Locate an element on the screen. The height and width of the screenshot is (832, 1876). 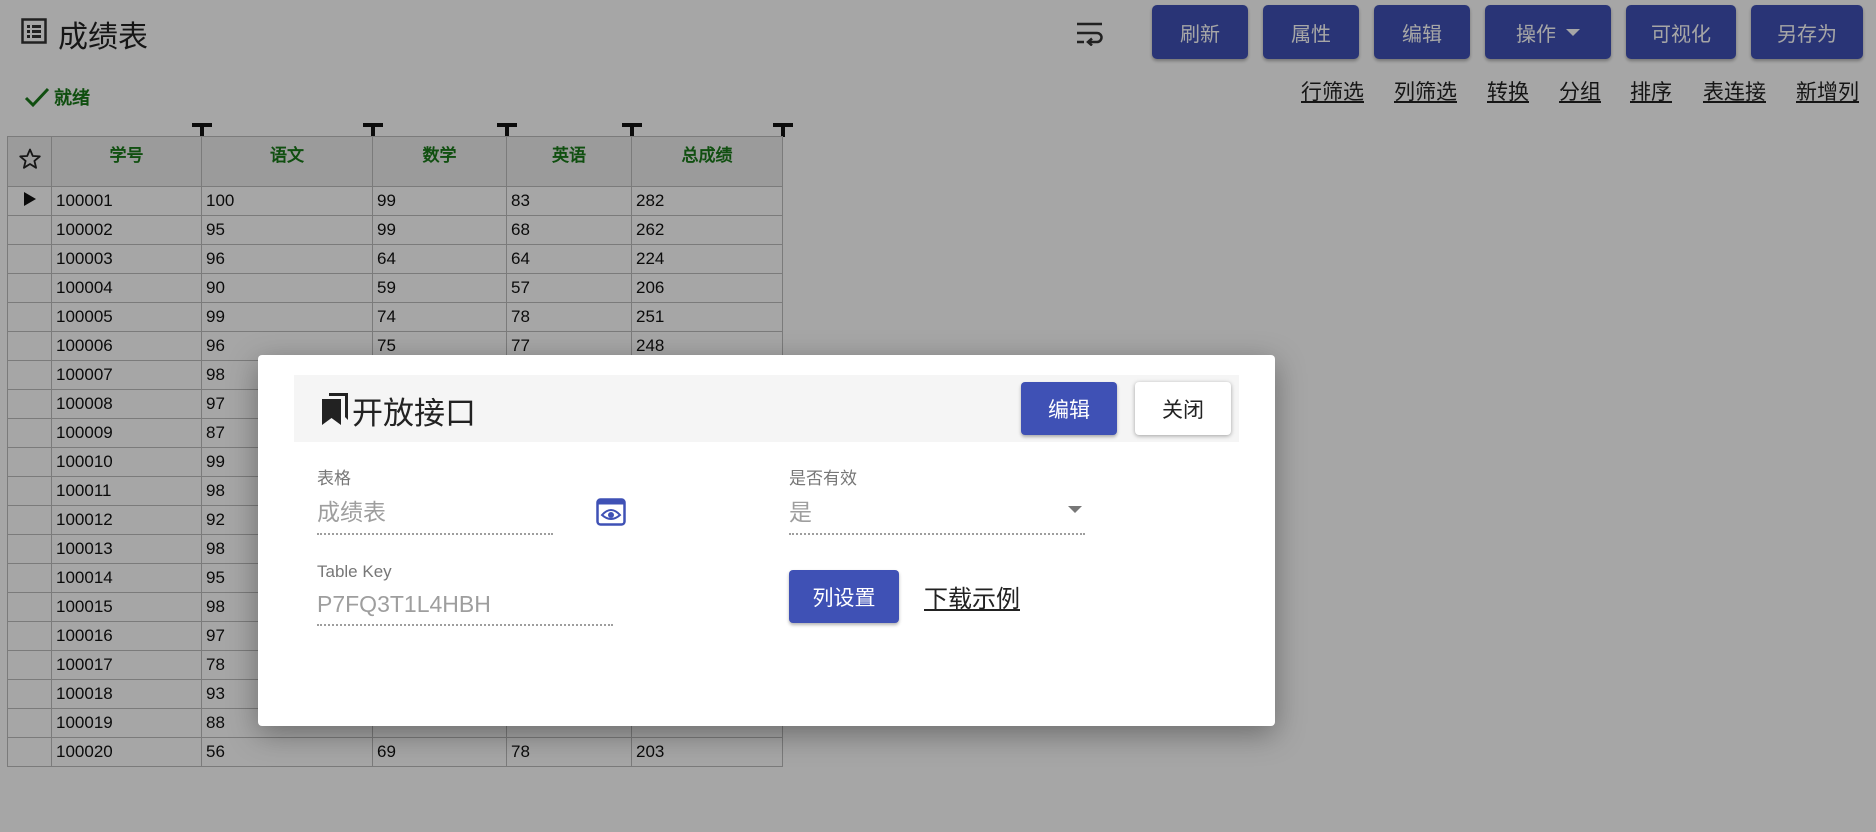
column-settings-button: 列设置 is located at coordinates (844, 596).